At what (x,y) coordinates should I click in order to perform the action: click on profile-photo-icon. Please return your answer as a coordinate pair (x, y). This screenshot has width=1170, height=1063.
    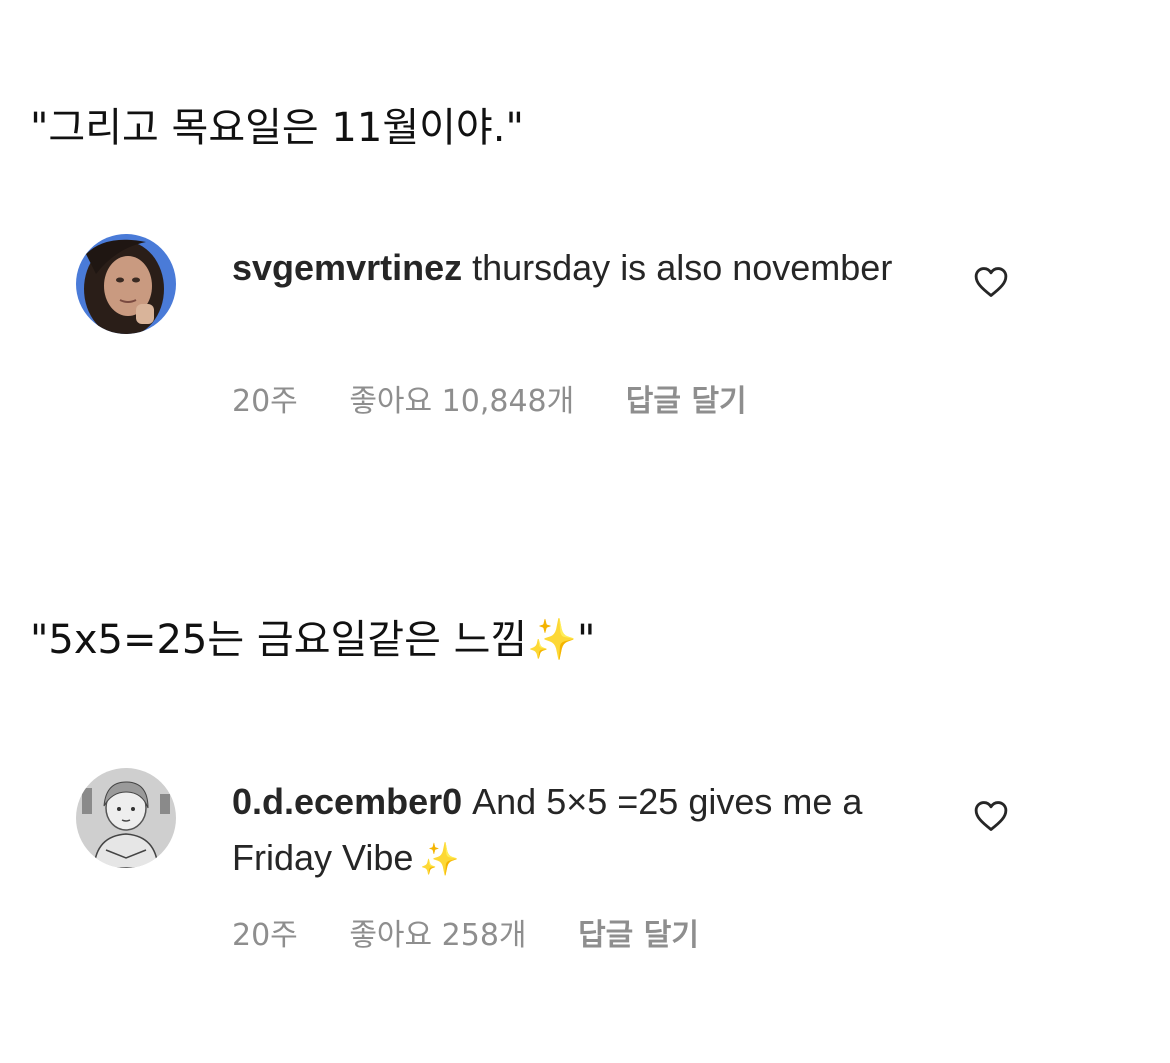
    Looking at the image, I should click on (126, 284).